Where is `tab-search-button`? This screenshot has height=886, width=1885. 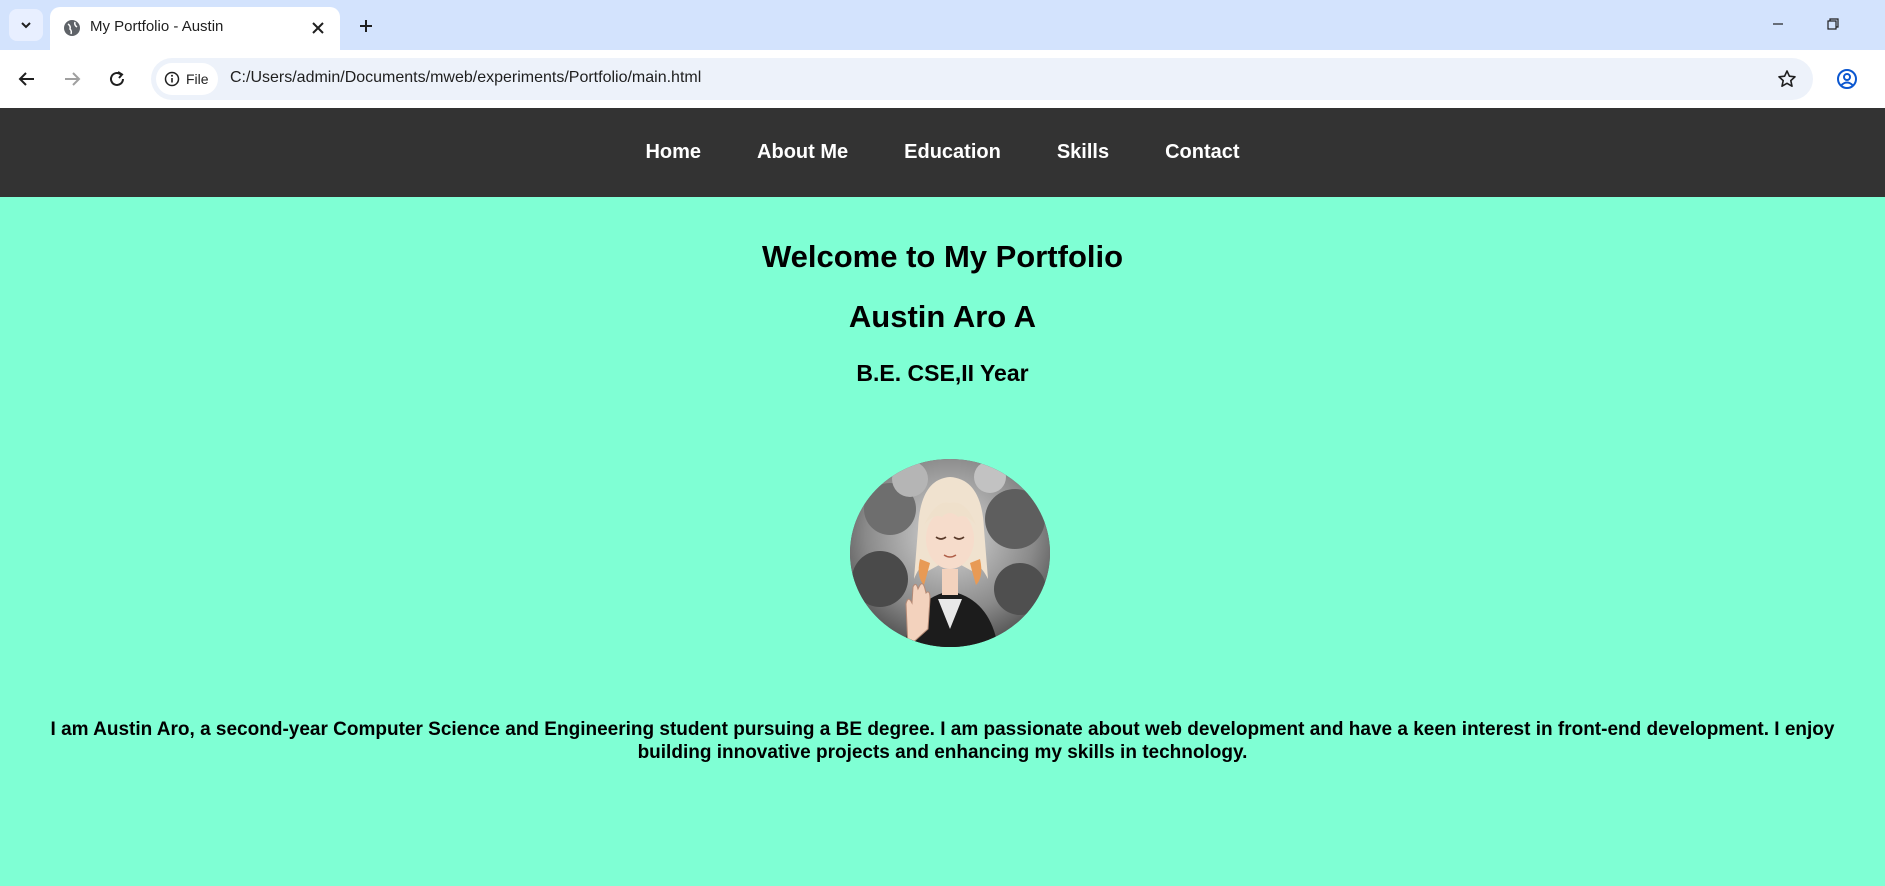
tab-search-button is located at coordinates (26, 25).